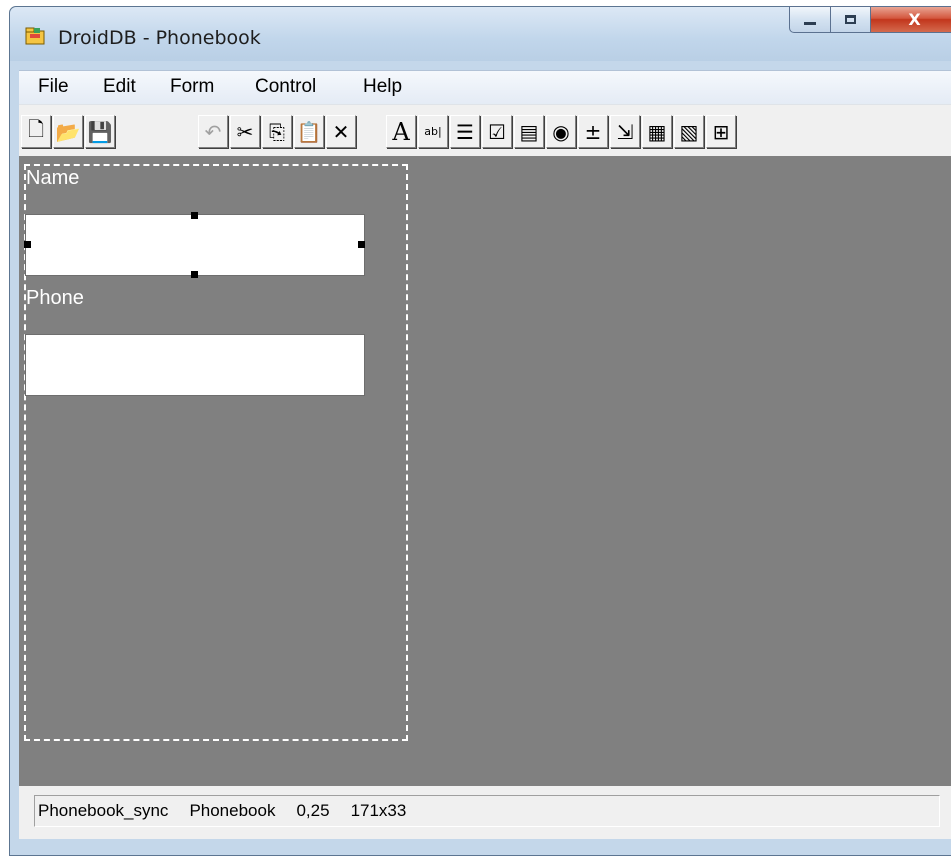  I want to click on checkbox-tool-icon: ☑, so click(497, 131).